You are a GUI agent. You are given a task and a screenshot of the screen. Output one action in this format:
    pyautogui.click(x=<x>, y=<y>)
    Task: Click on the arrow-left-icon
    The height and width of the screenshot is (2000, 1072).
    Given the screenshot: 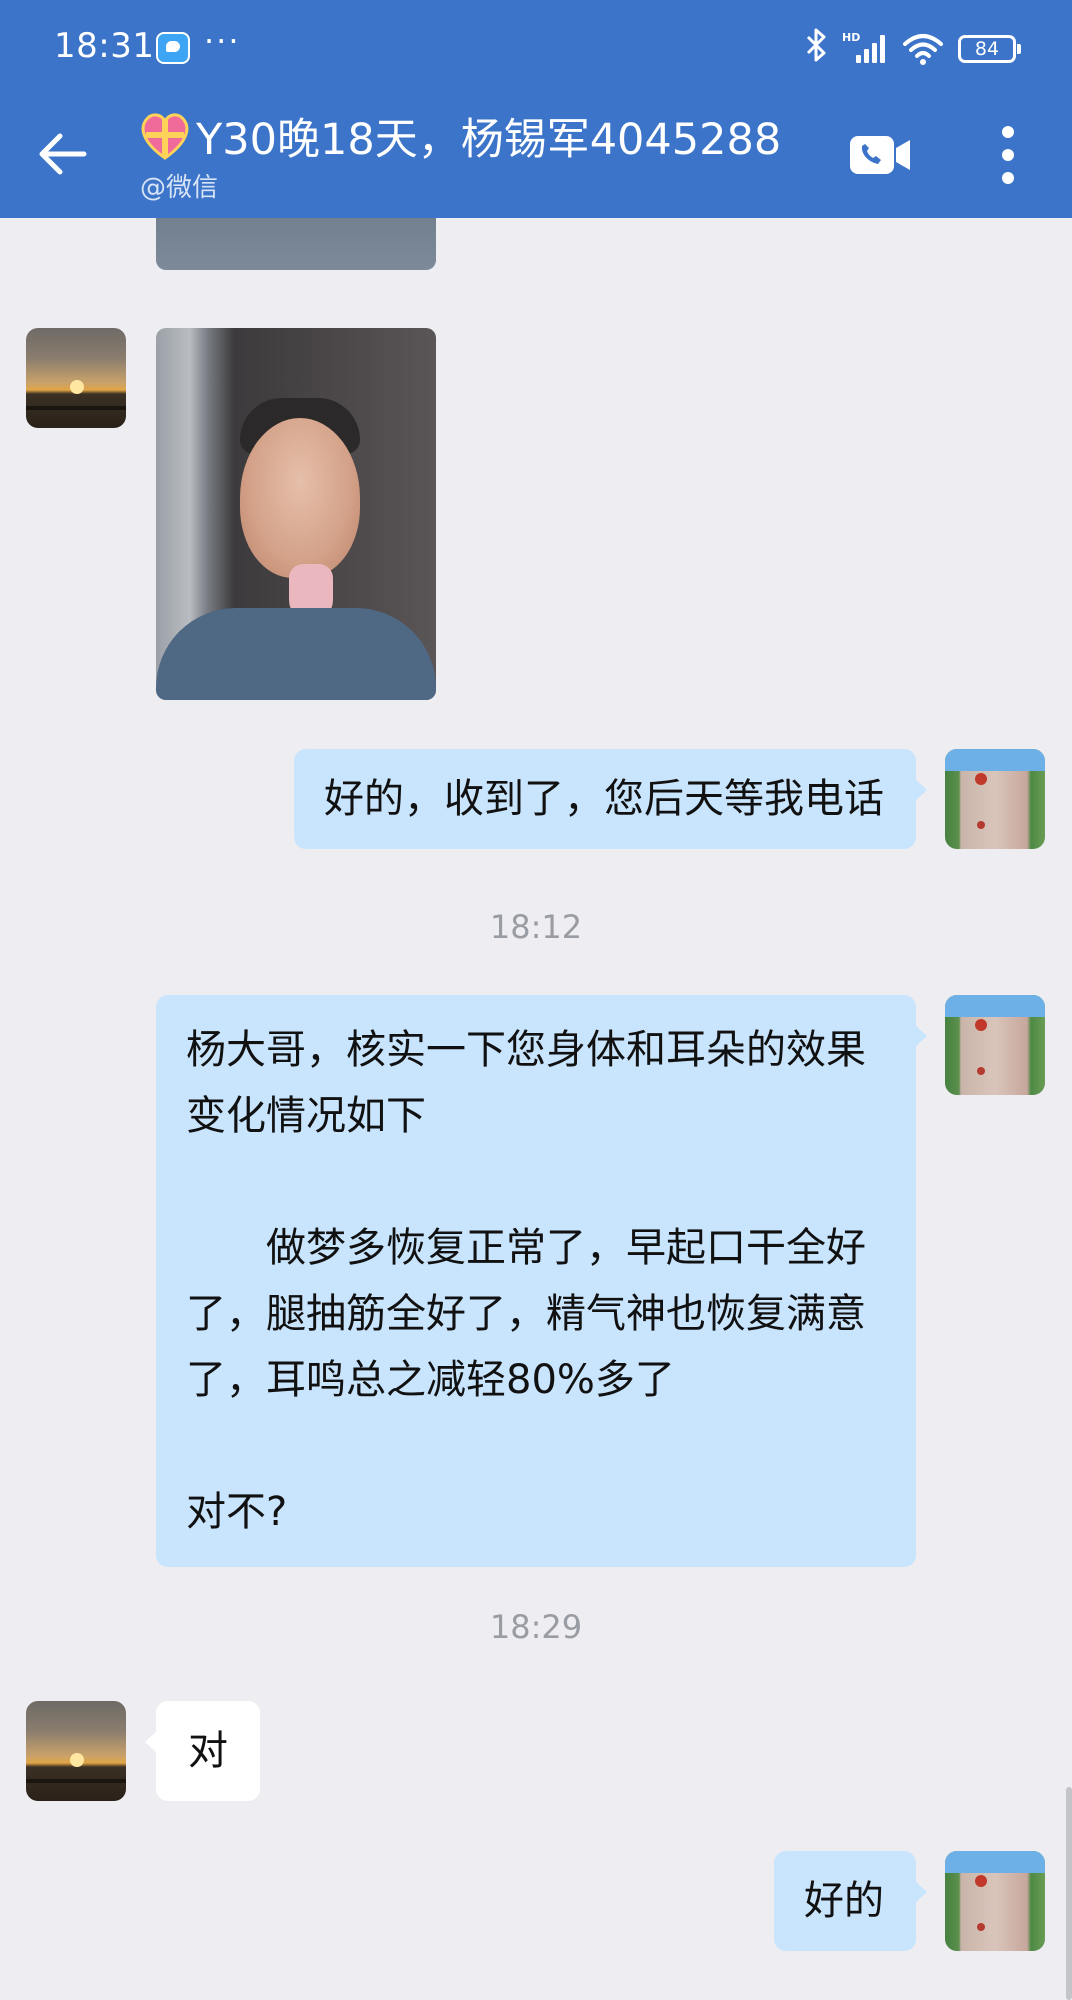 What is the action you would take?
    pyautogui.click(x=63, y=154)
    